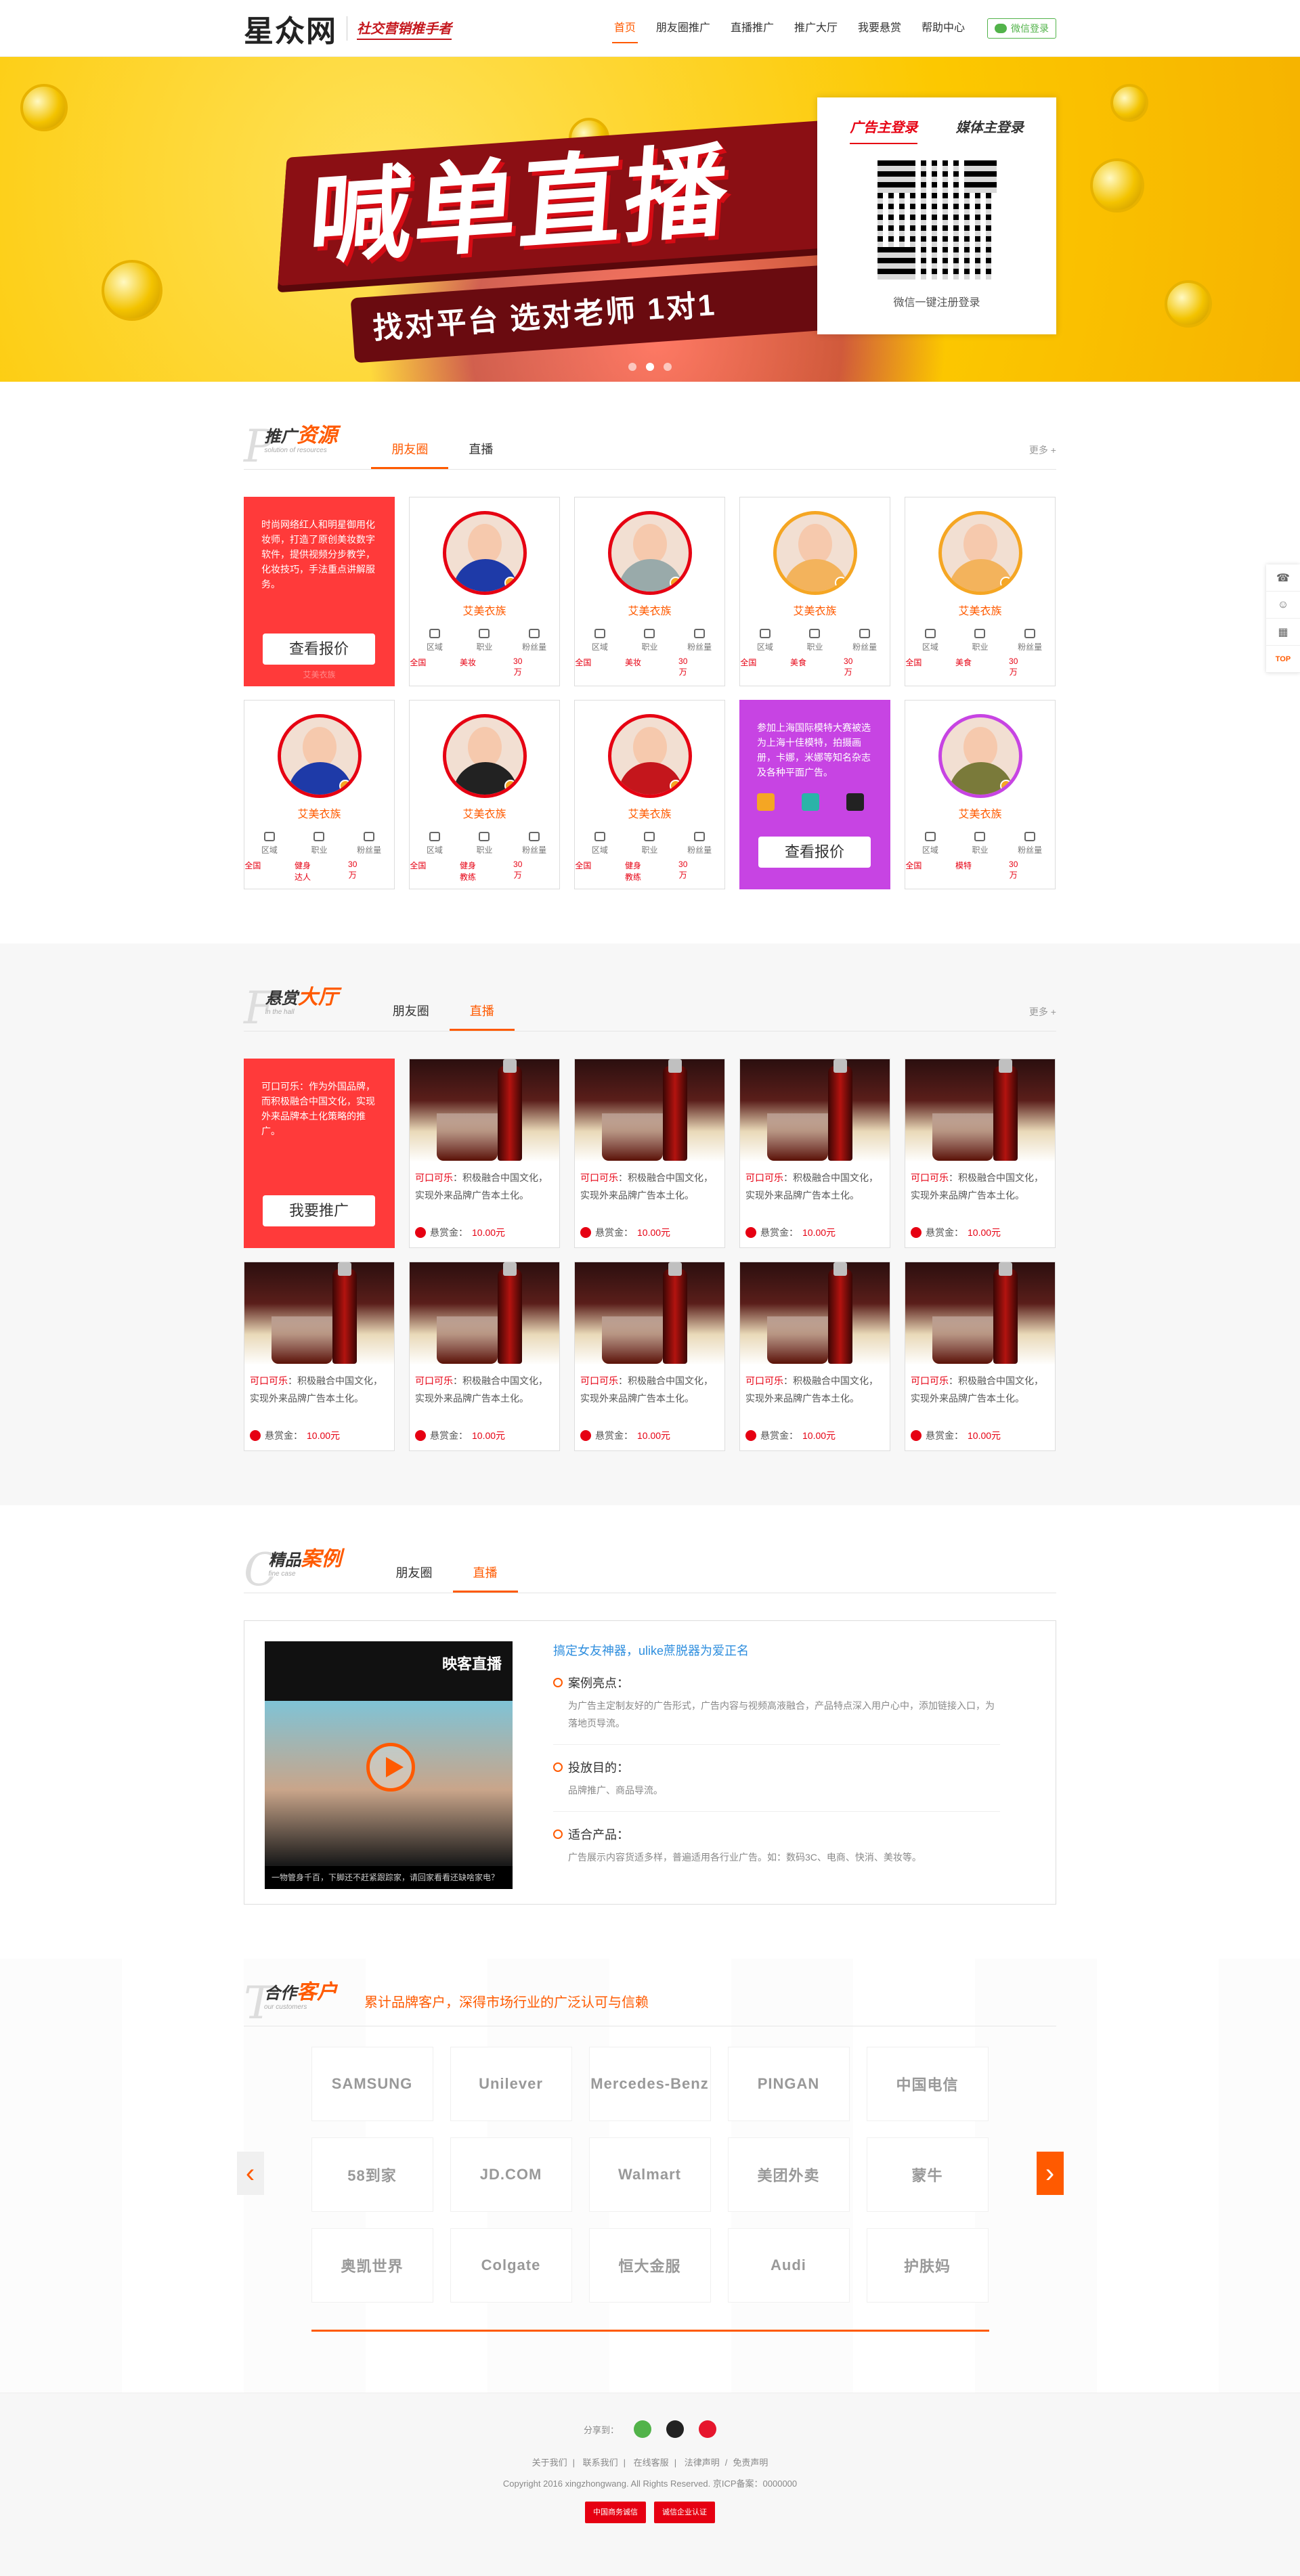  Describe the element at coordinates (884, 130) in the screenshot. I see `tab-advertiser-login: 广告主登录` at that location.